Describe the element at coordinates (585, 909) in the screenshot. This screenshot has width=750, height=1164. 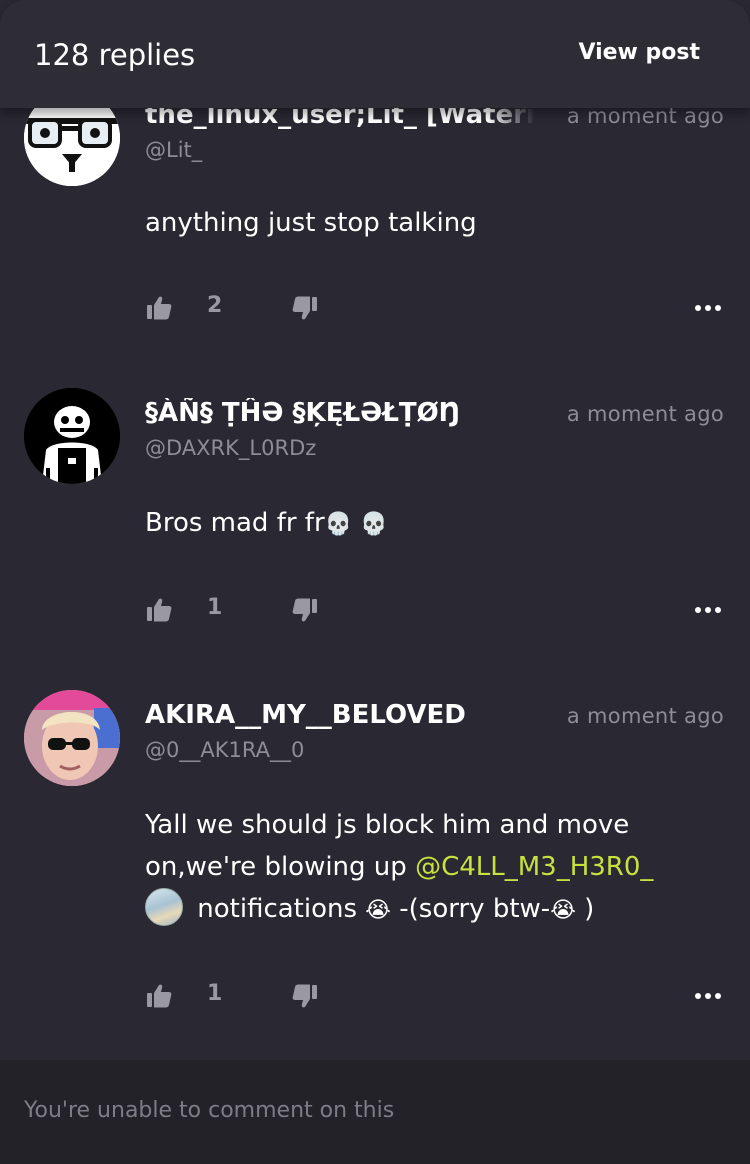
I see `comment-text-content: )` at that location.